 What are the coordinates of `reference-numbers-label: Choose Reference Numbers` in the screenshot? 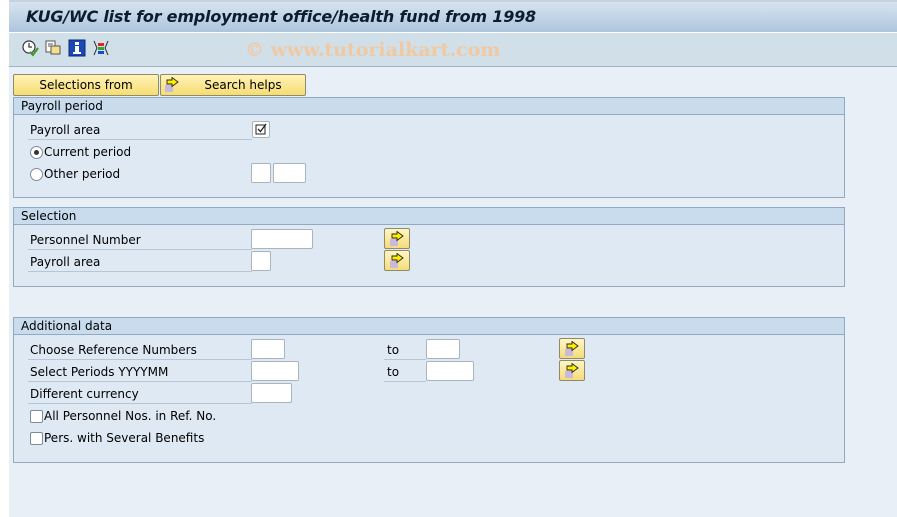 It's located at (113, 350).